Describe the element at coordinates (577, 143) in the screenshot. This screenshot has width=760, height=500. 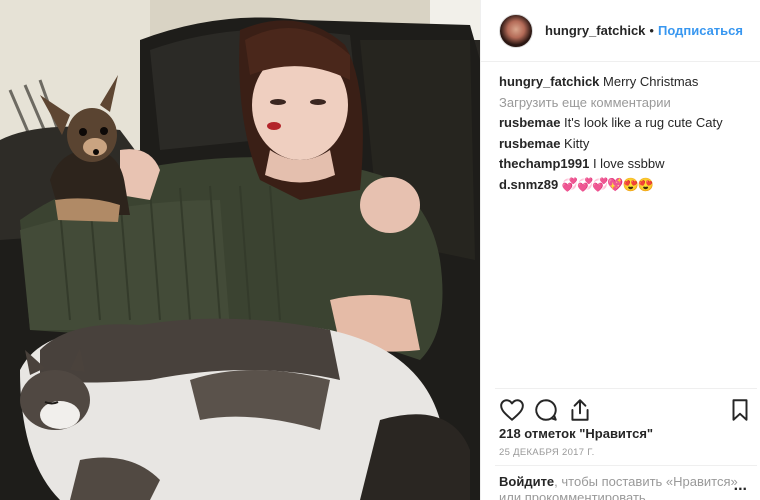
I see `comment-text: Kitty` at that location.